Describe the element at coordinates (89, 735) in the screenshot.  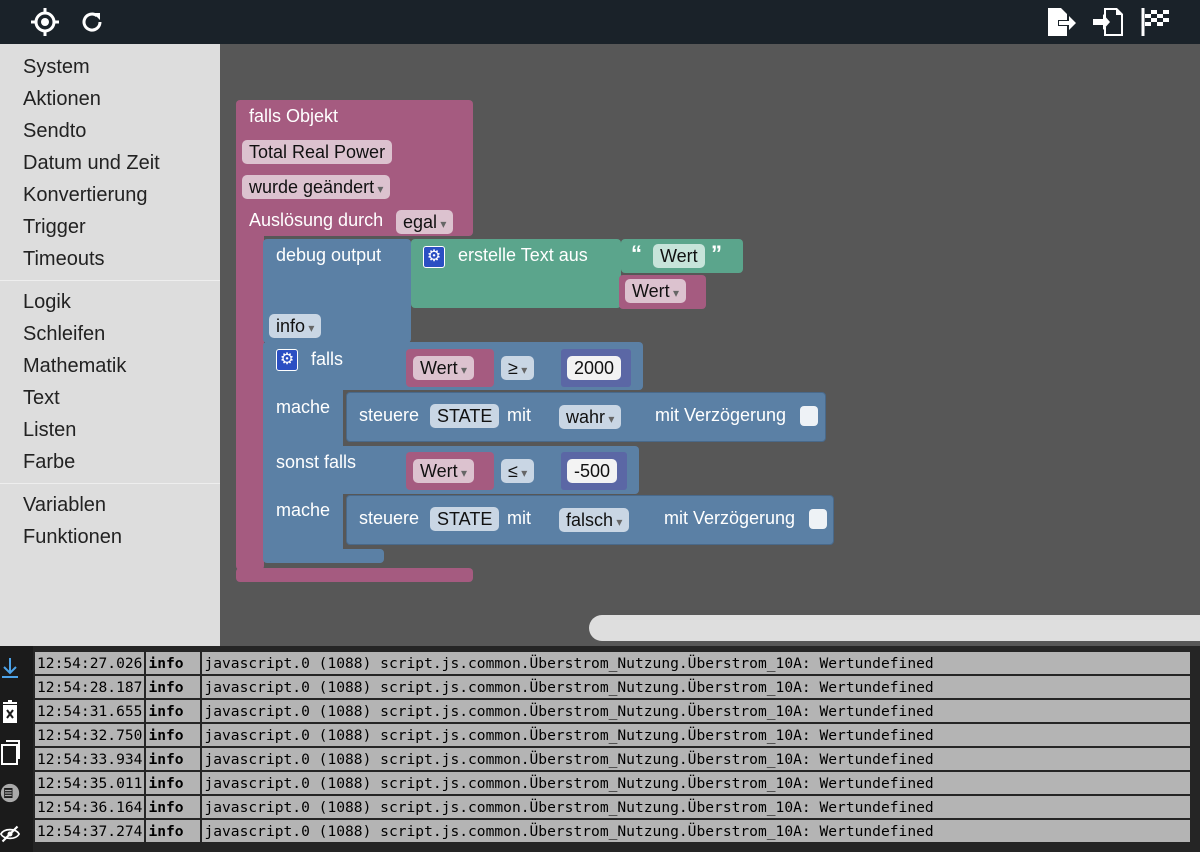
I see `log-time: 12:54:32.750` at that location.